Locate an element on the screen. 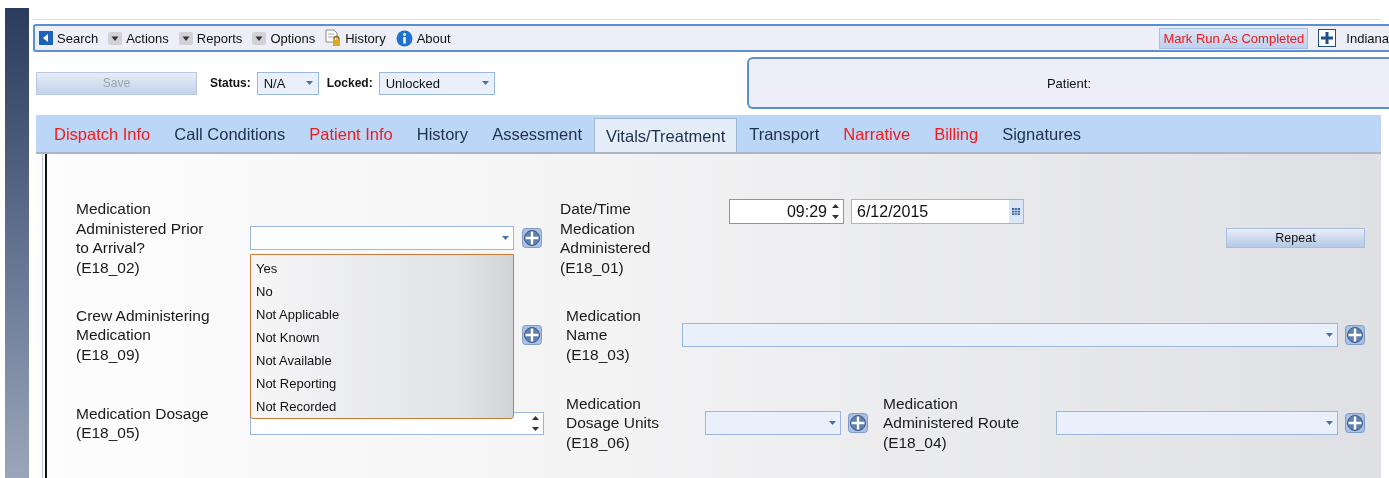  field-label: Crew Administering Medication (E18_09) is located at coordinates (143, 335).